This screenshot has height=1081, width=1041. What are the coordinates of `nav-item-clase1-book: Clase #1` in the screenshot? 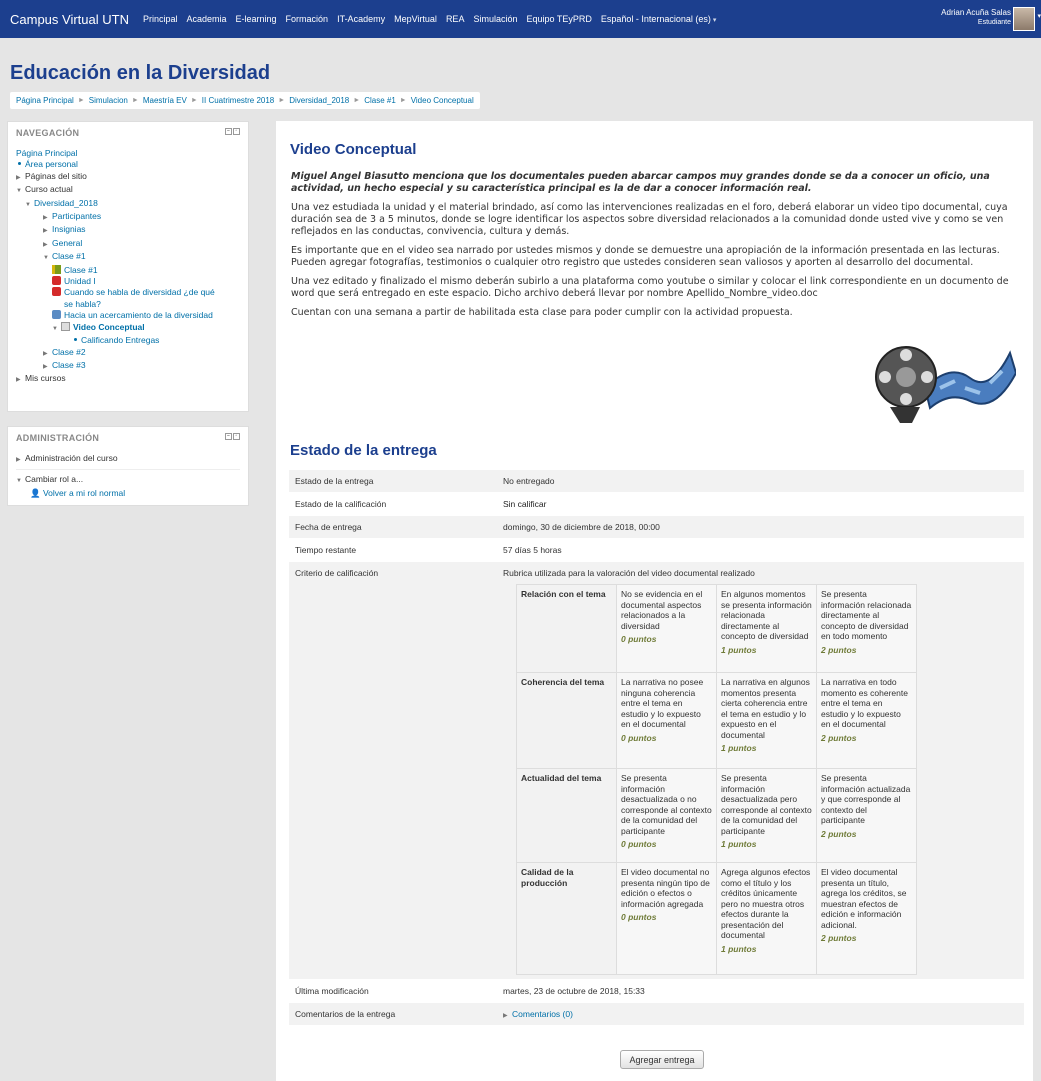 It's located at (81, 270).